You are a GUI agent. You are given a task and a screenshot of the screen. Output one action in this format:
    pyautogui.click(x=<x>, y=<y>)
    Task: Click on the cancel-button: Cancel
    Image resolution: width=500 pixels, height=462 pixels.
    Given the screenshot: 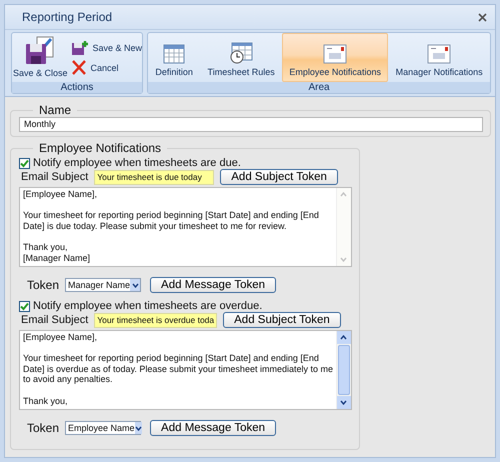 What is the action you would take?
    pyautogui.click(x=106, y=67)
    